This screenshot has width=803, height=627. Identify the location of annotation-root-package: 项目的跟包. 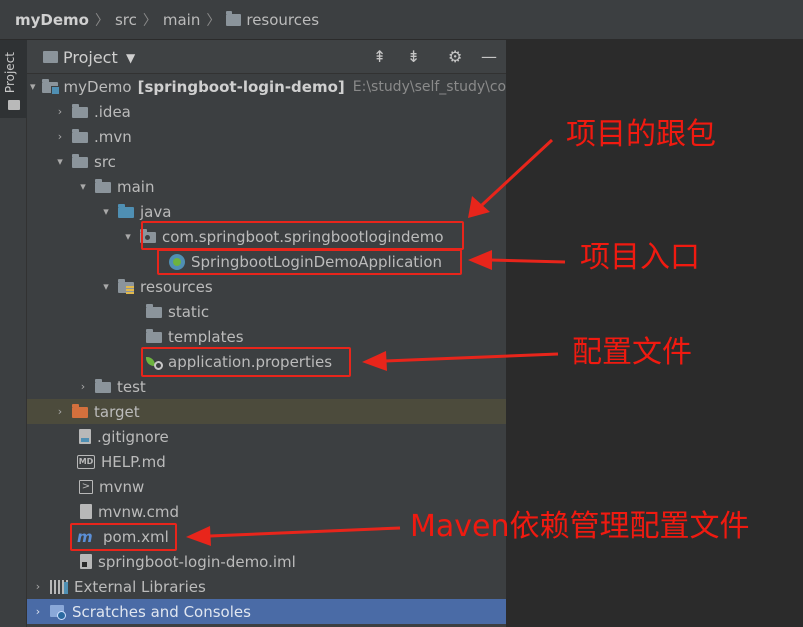
(641, 134).